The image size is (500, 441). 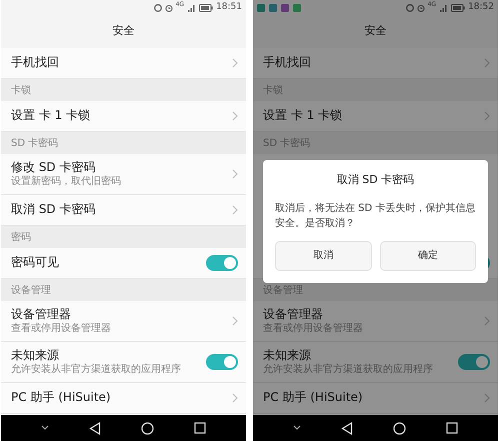 What do you see at coordinates (376, 180) in the screenshot?
I see `dialog-title: 取消 SD 卡密码` at bounding box center [376, 180].